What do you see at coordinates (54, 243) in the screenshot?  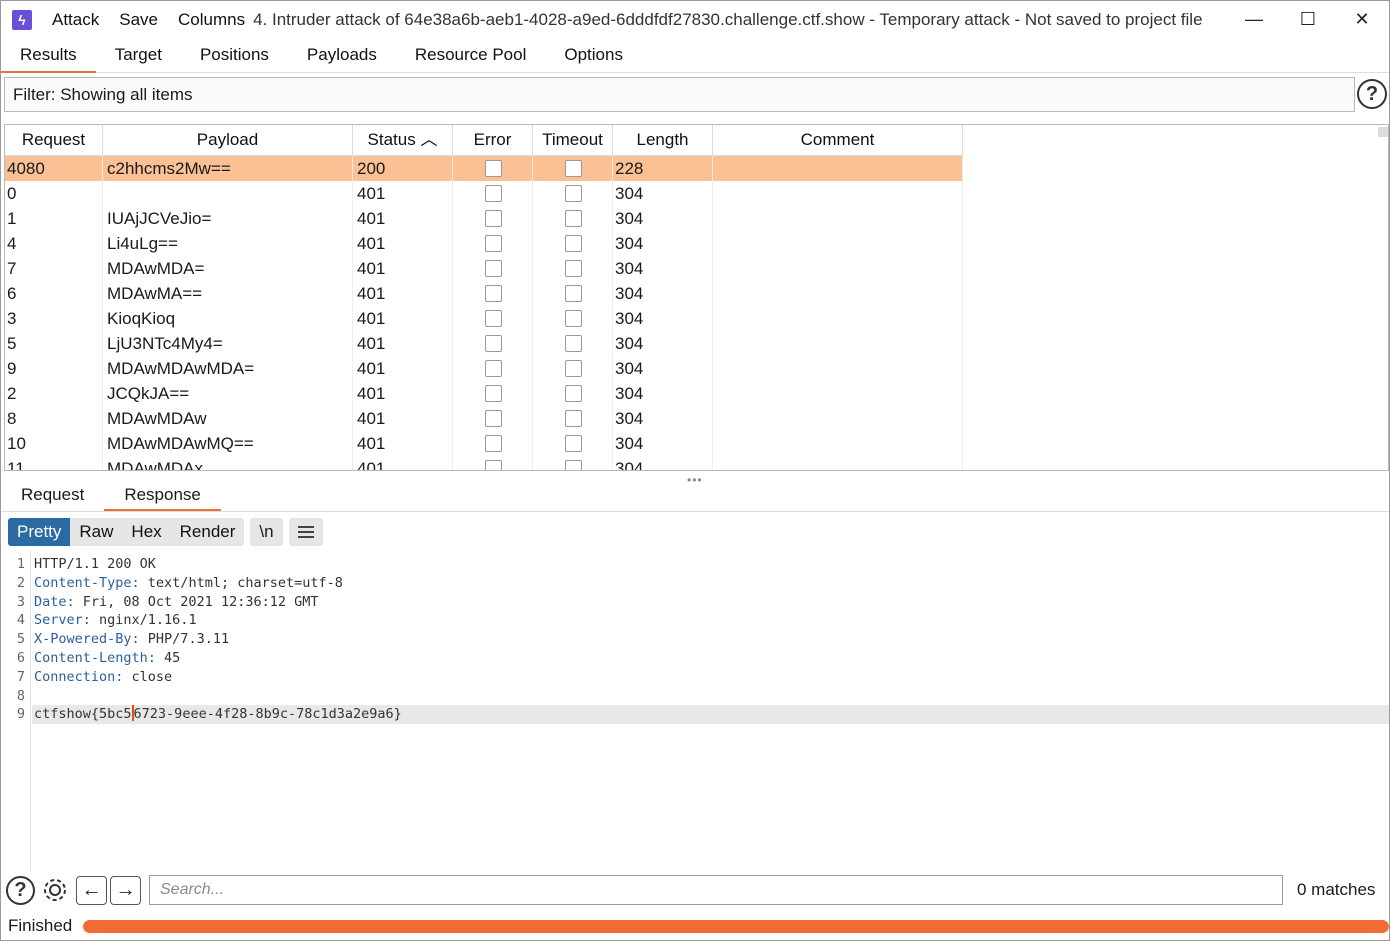 I see `cell-request: 4` at bounding box center [54, 243].